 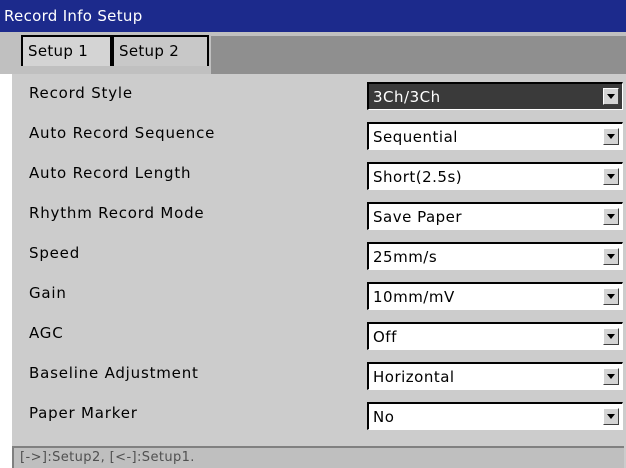 I want to click on select-value: 25mm/s, so click(x=405, y=257).